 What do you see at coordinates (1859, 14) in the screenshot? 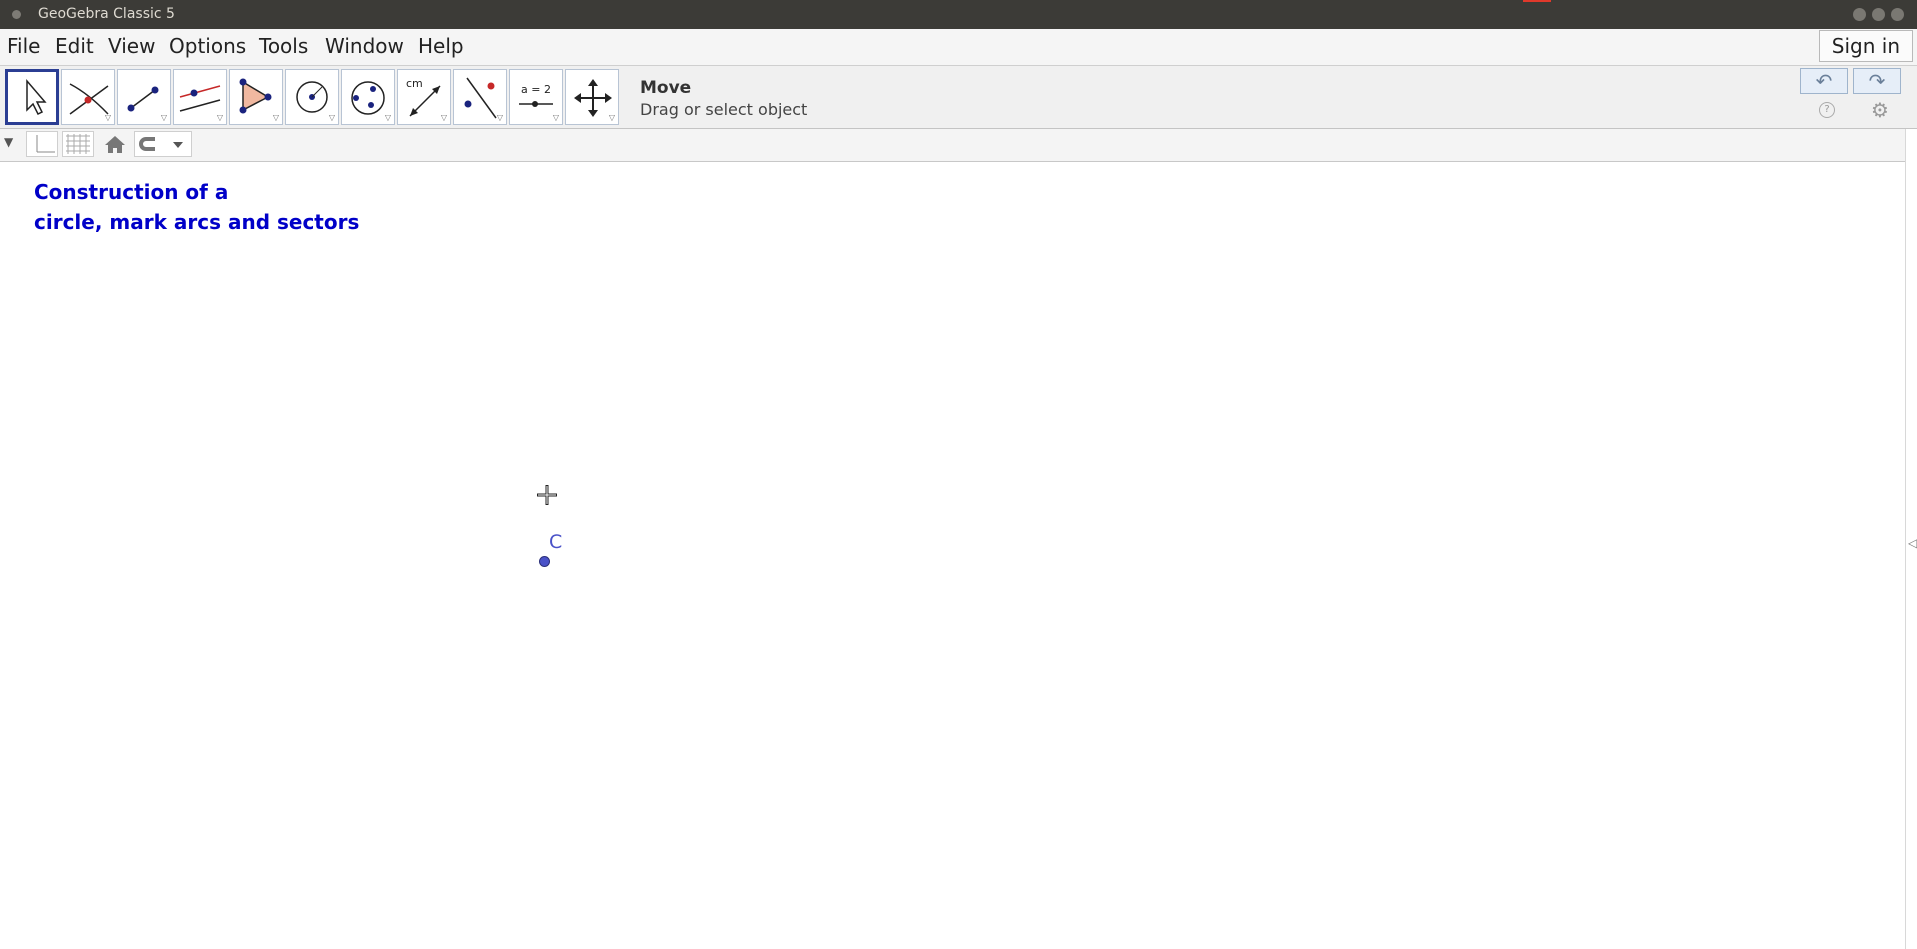
I see `minimize-icon` at bounding box center [1859, 14].